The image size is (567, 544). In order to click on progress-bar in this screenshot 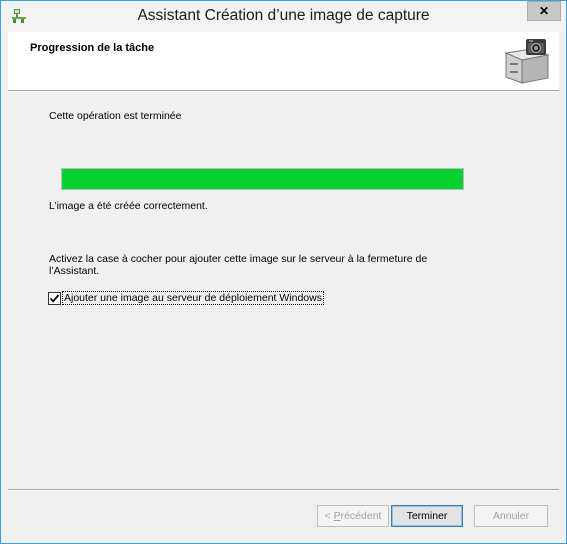, I will do `click(262, 179)`.